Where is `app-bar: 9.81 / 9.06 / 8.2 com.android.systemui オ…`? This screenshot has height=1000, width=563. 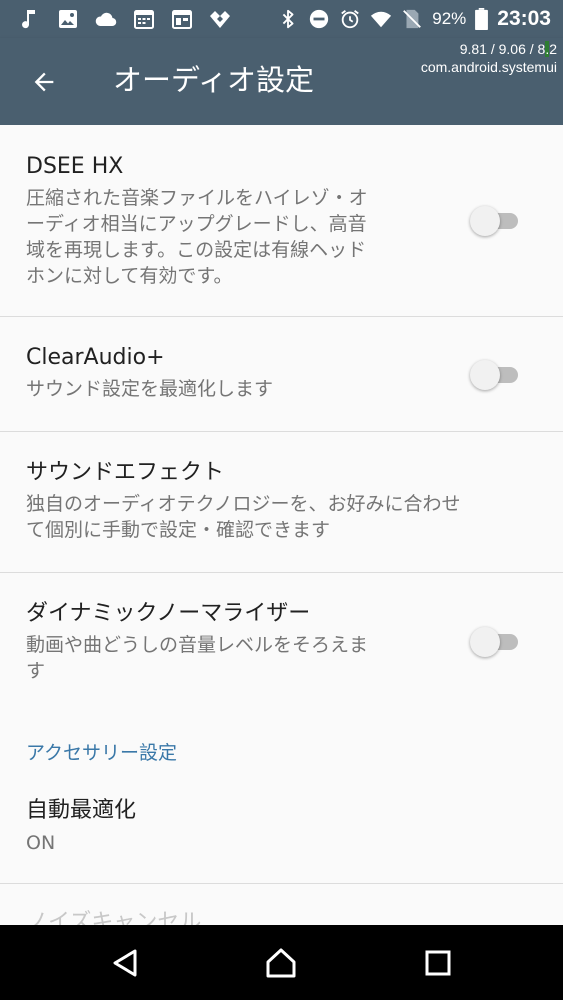 app-bar: 9.81 / 9.06 / 8.2 com.android.systemui オ… is located at coordinates (281, 81).